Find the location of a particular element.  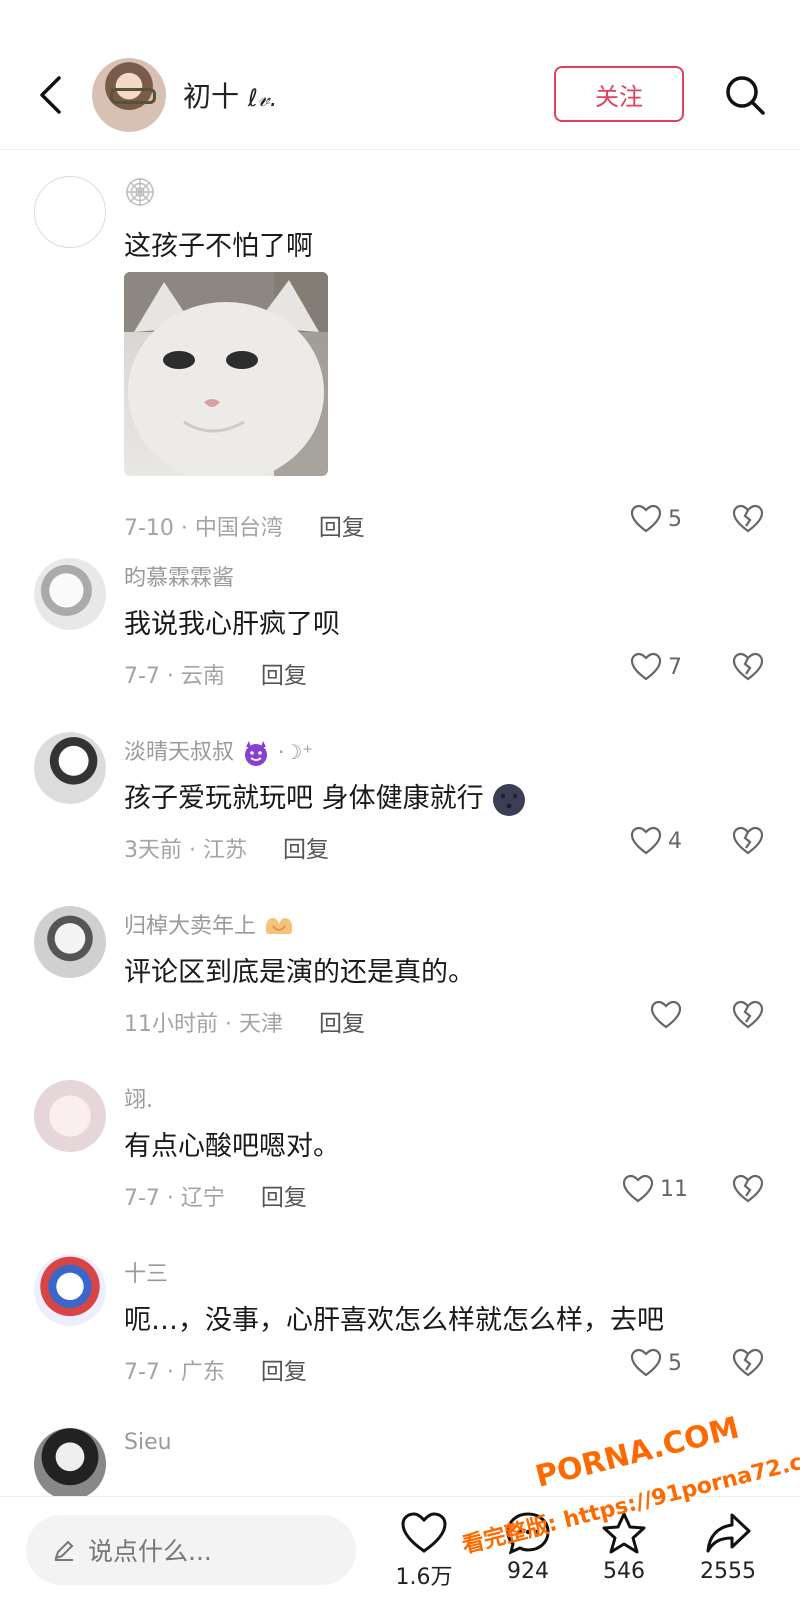

comment-text: 呃…，没事，心肝喜欢怎么样就怎么样，去吧 is located at coordinates (394, 1320).